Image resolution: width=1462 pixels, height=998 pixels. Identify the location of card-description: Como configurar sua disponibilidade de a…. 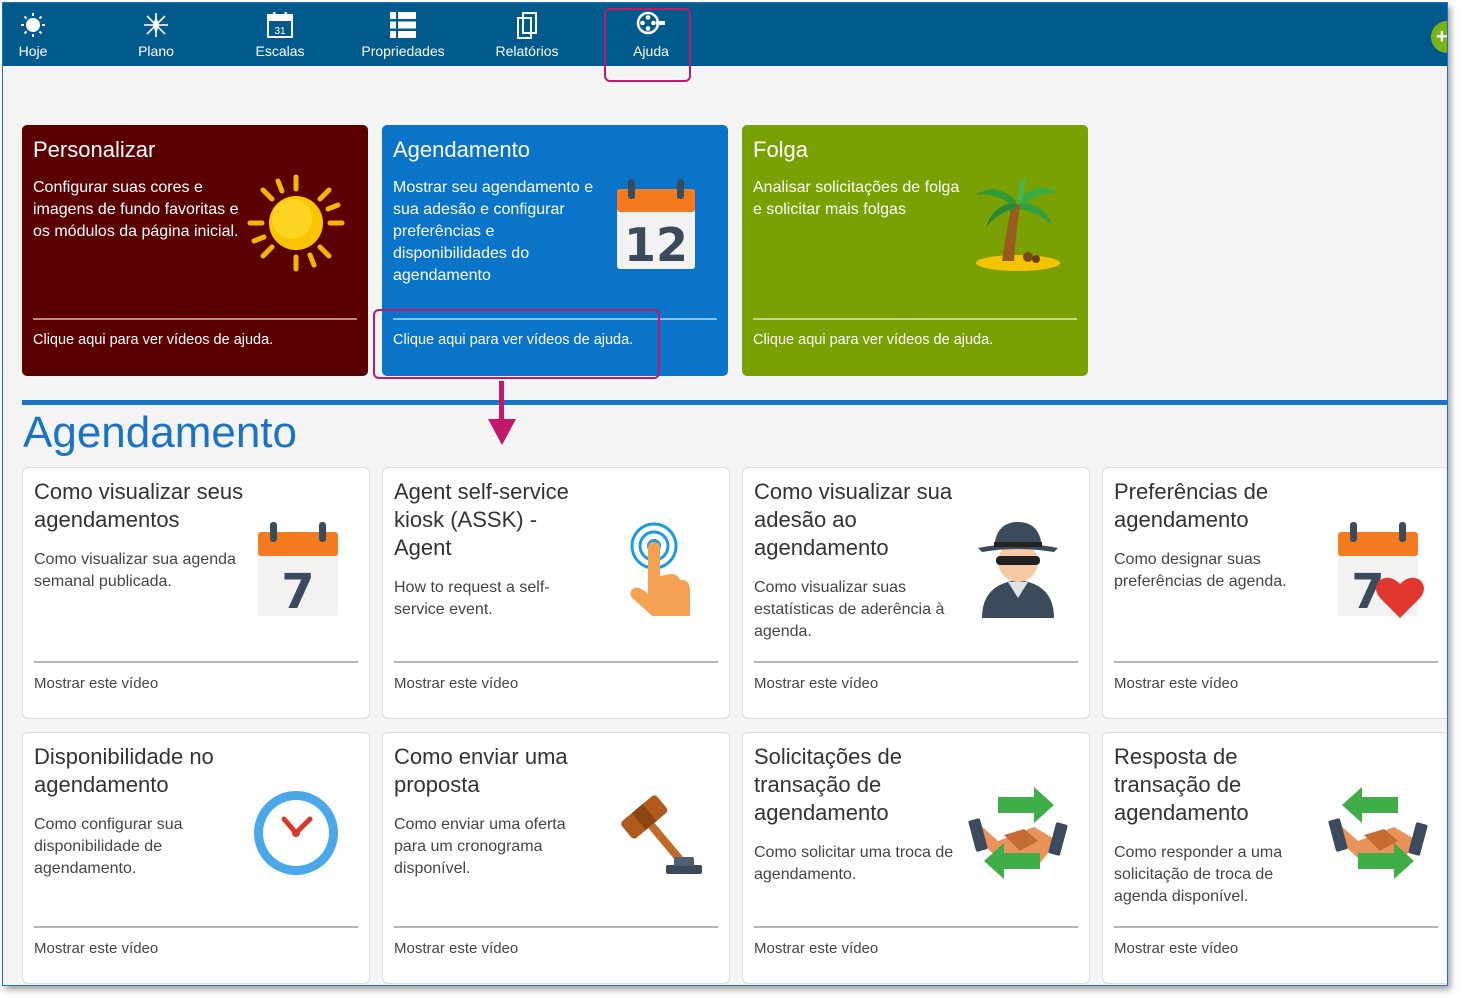
(108, 846).